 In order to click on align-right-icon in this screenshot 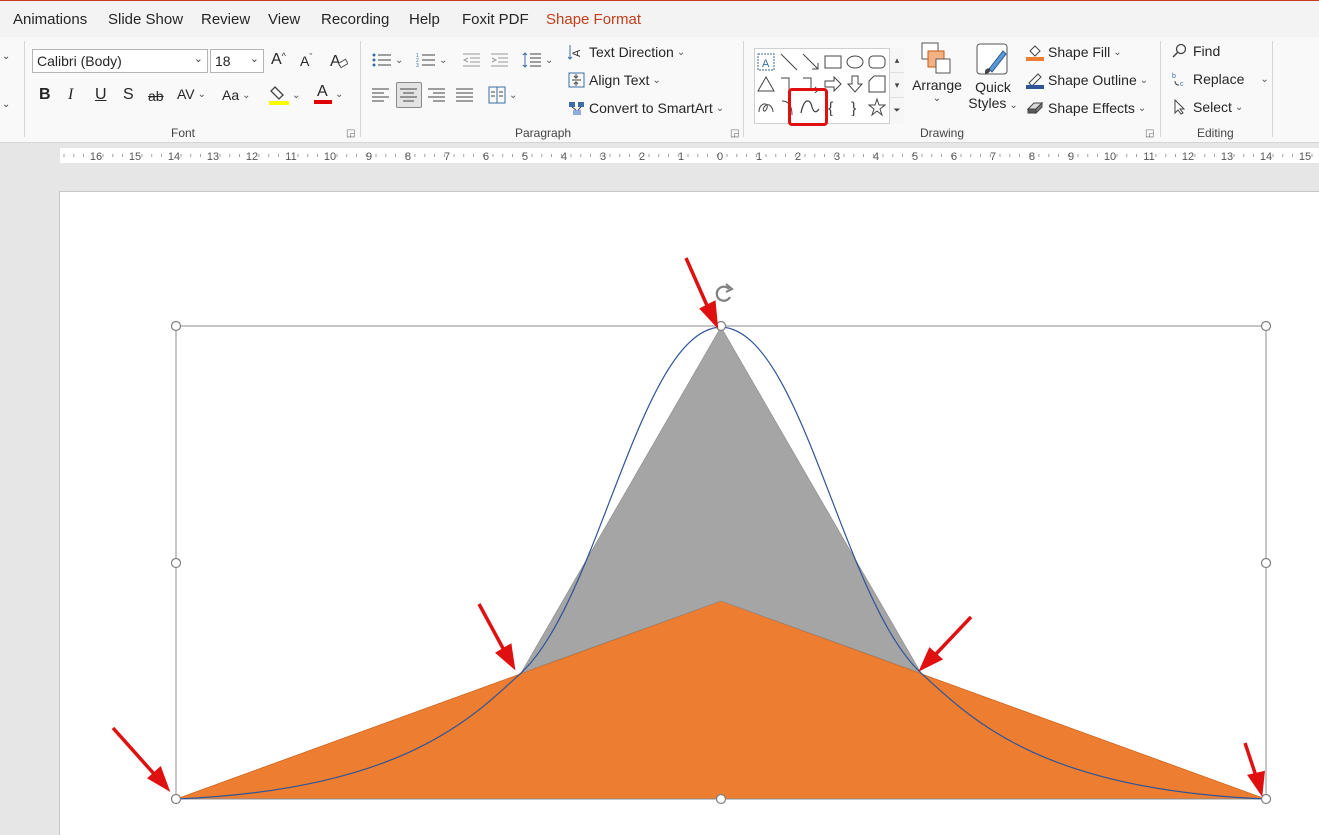, I will do `click(436, 95)`.